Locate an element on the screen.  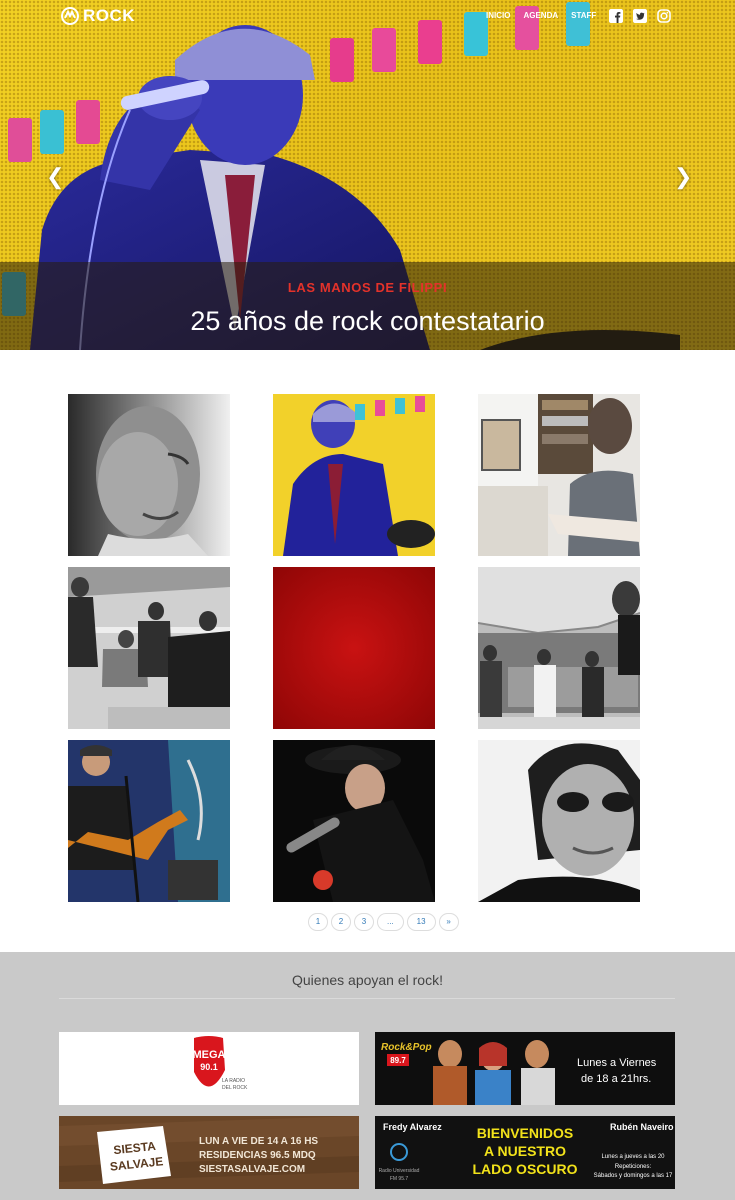
oscuro-sched-1: Lunes a jueves a las 20 is located at coordinates (633, 1157).